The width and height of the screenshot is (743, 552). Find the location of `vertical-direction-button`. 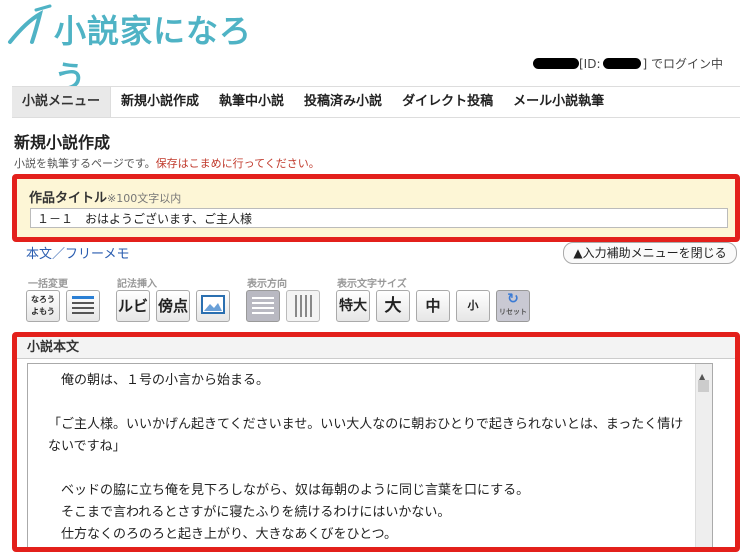

vertical-direction-button is located at coordinates (303, 306).